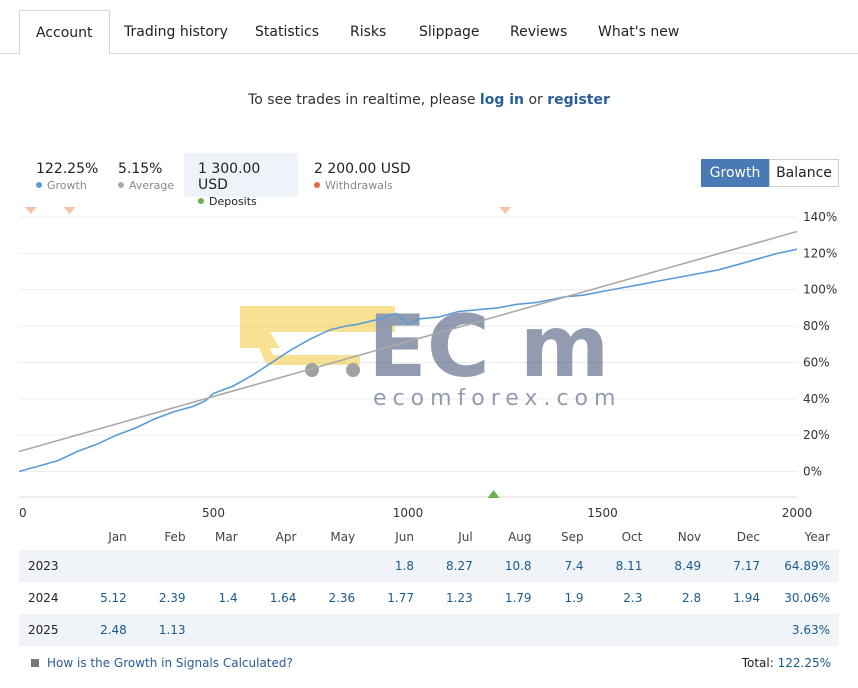 The image size is (858, 688). Describe the element at coordinates (226, 537) in the screenshot. I see `header-month: Mar` at that location.